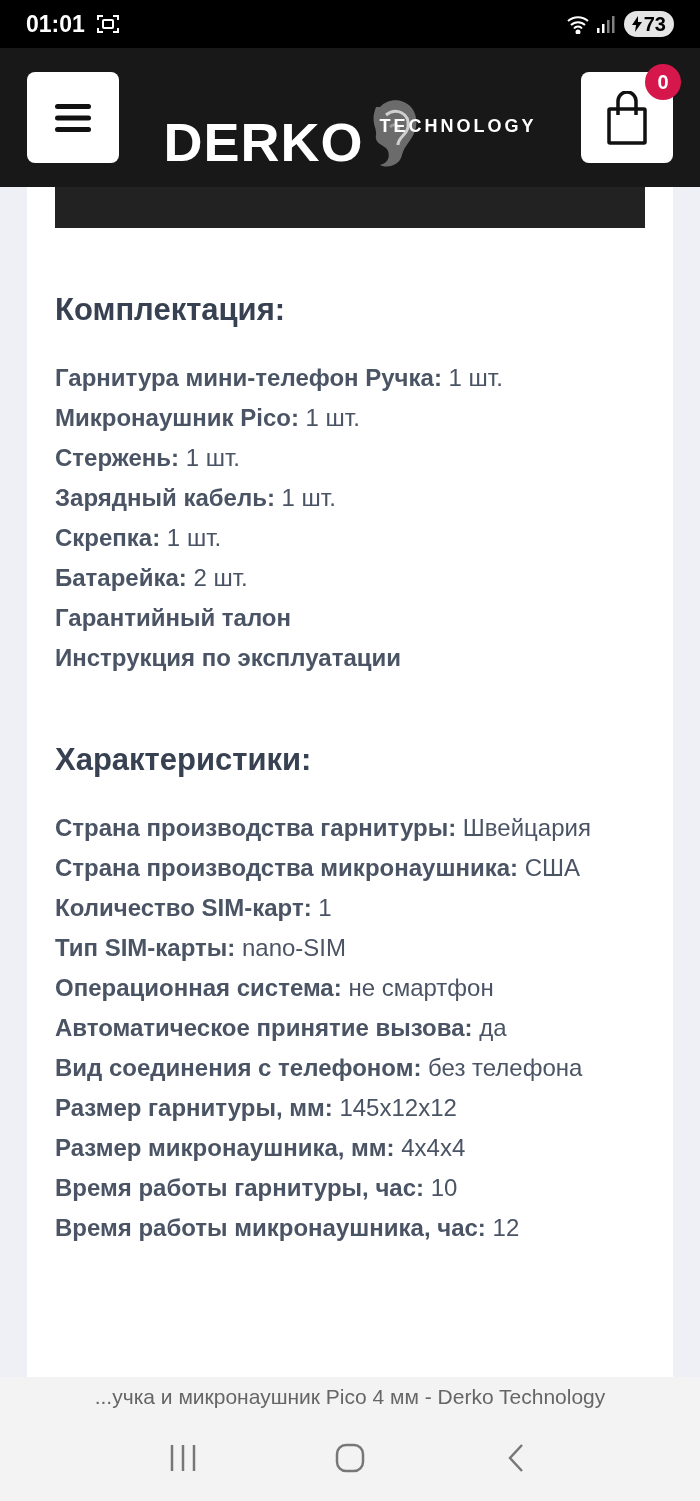  Describe the element at coordinates (275, 988) in the screenshot. I see `spec-line: Операционная система: не смартфон` at that location.